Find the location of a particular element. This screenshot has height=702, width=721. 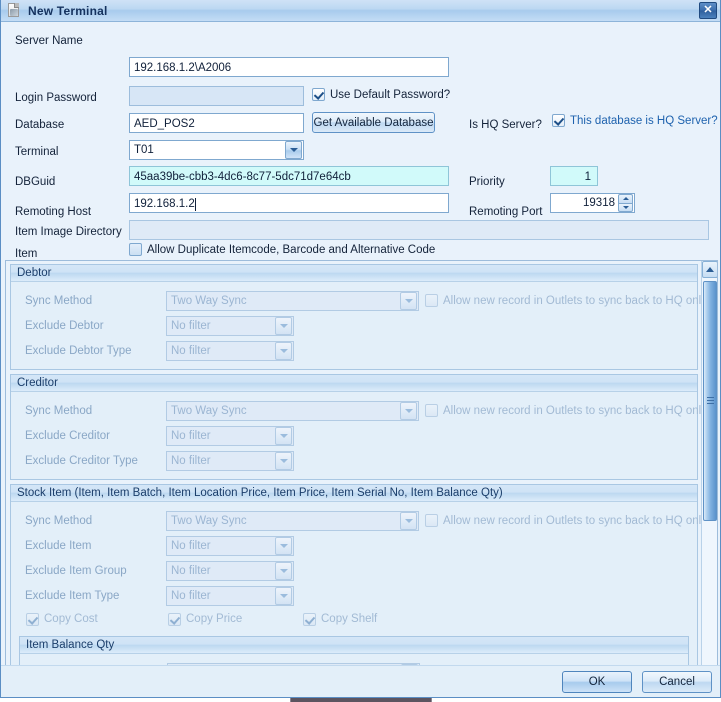

exclude-debtor-type-select: No filter is located at coordinates (230, 350).